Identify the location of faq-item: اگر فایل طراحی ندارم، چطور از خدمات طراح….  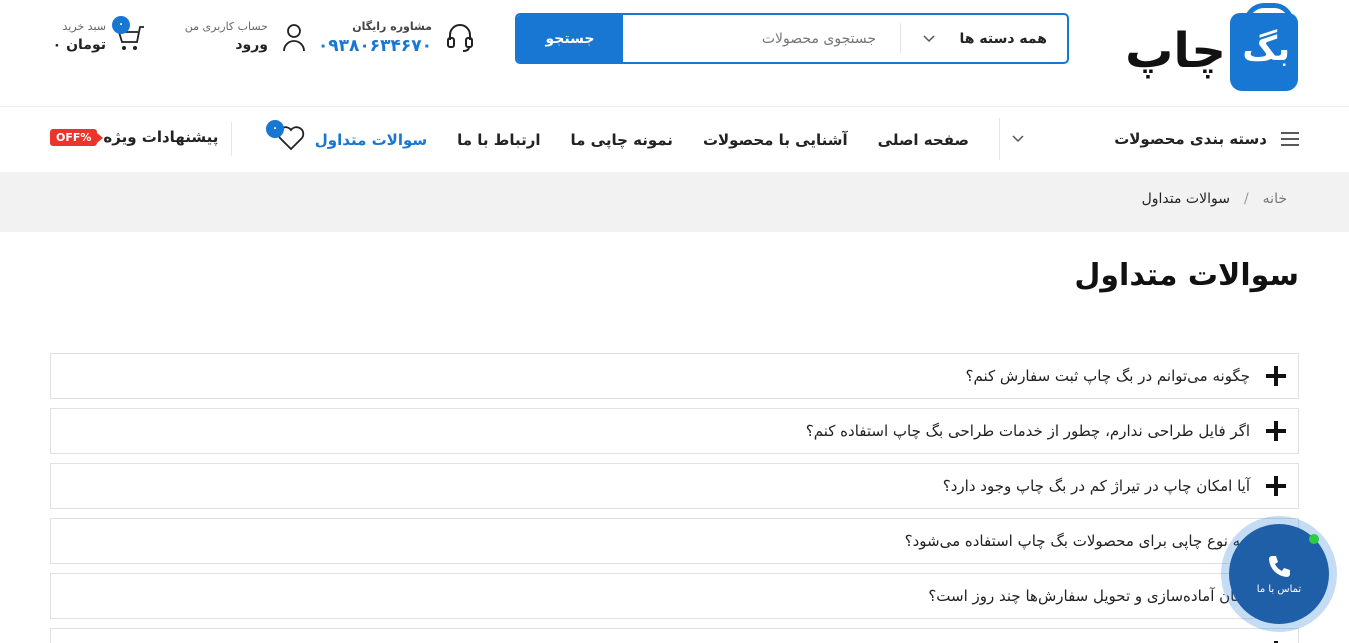
(674, 431).